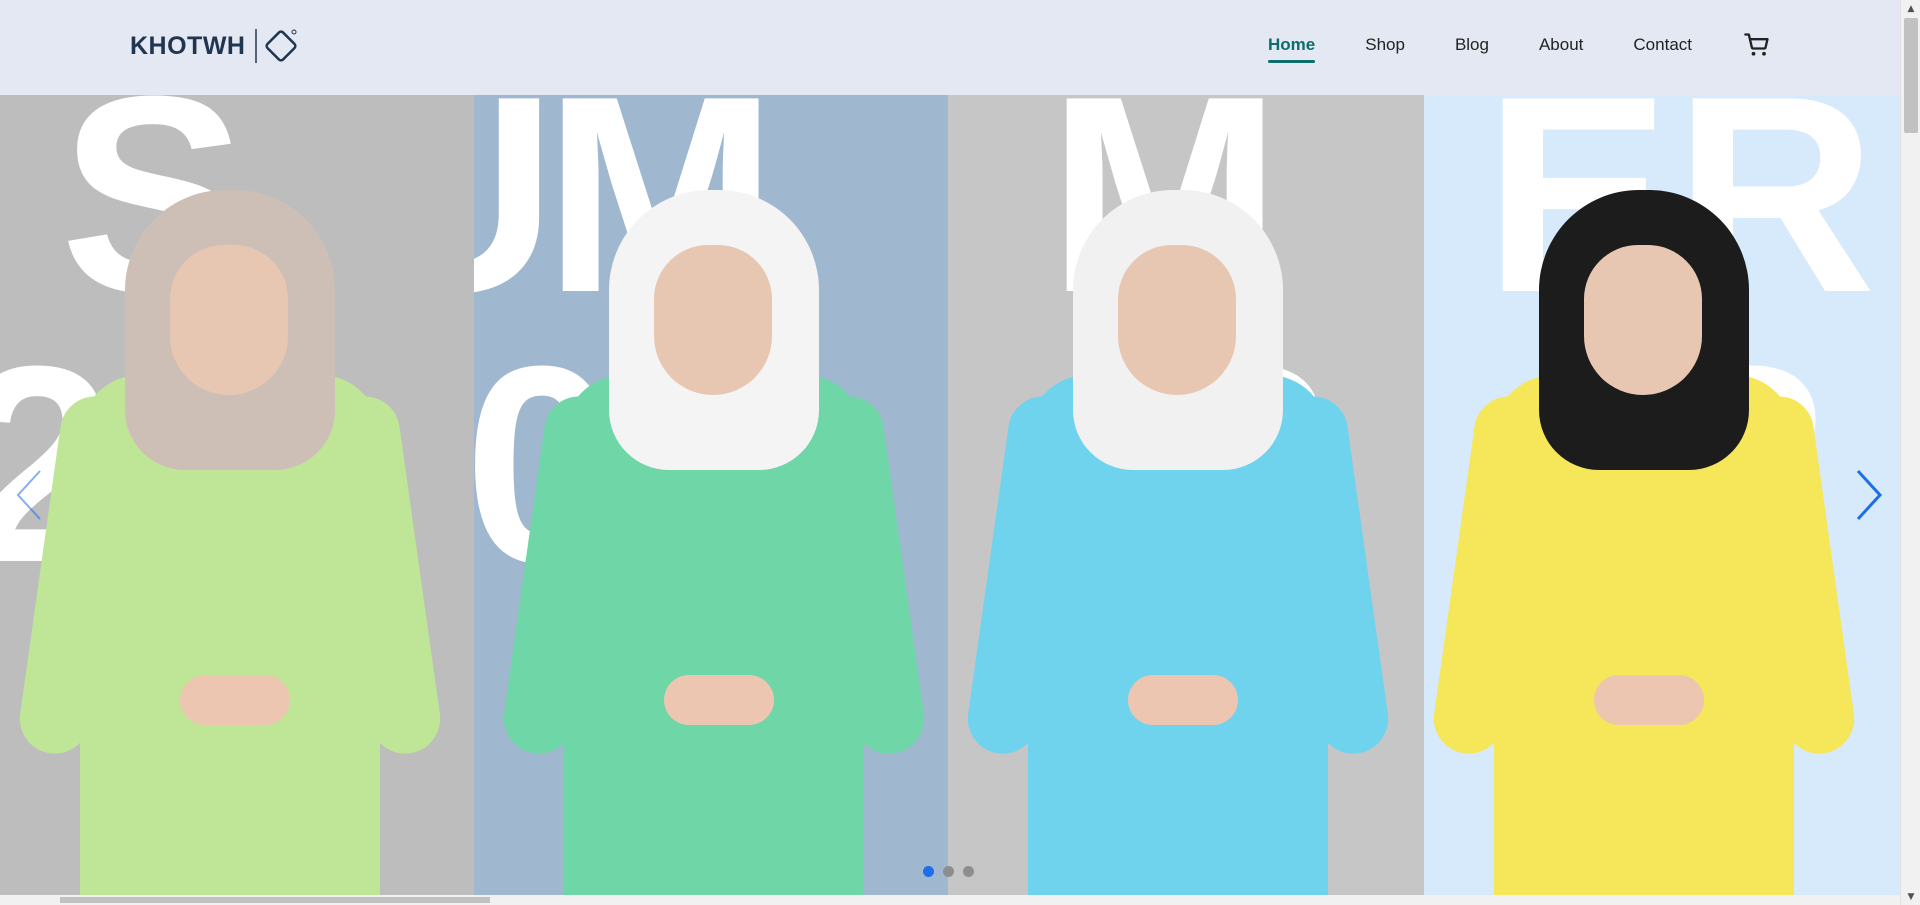  I want to click on site-header: KHOTWH Home Shop Blog About Contact, so click(950, 47).